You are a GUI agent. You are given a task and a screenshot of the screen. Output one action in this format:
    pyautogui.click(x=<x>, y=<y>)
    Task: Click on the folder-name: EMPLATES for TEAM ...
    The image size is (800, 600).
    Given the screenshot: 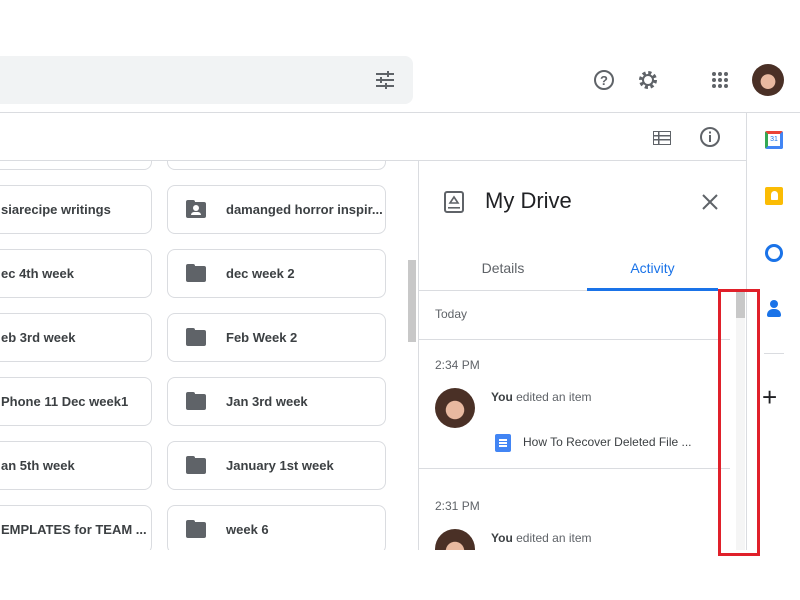 What is the action you would take?
    pyautogui.click(x=74, y=529)
    